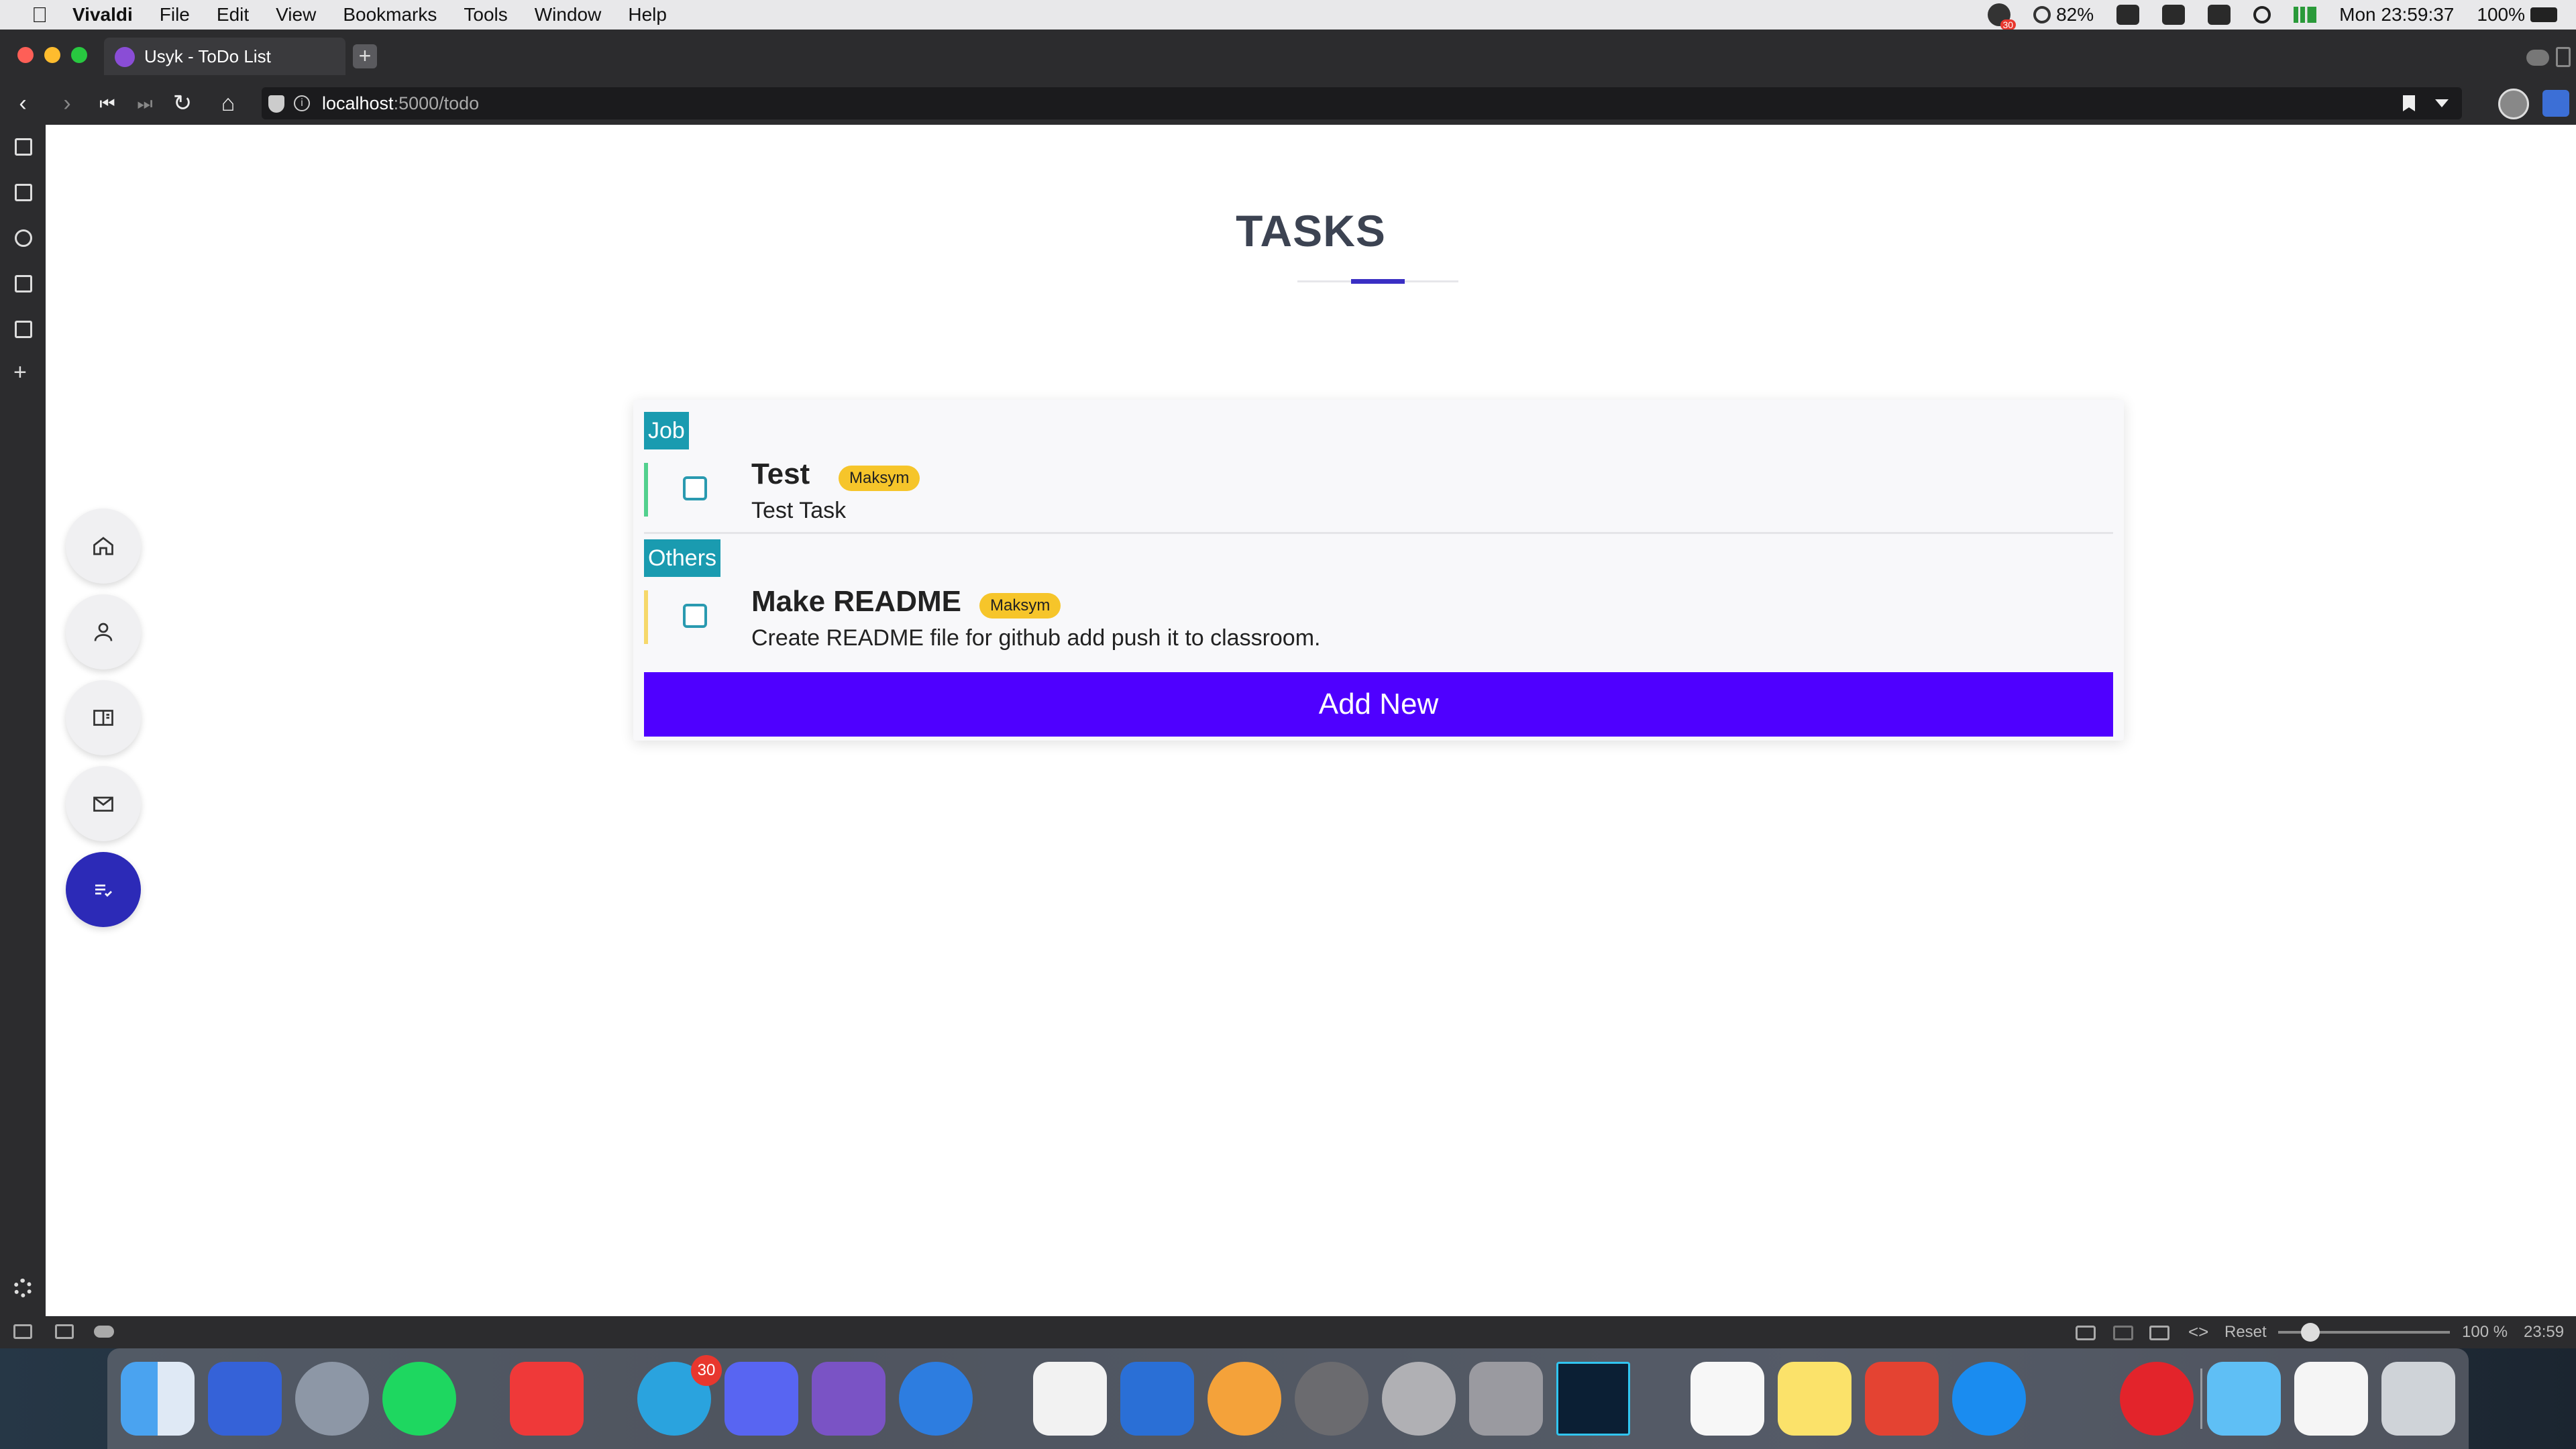 This screenshot has width=2576, height=1449. What do you see at coordinates (79, 55) in the screenshot?
I see `maximize-window-button` at bounding box center [79, 55].